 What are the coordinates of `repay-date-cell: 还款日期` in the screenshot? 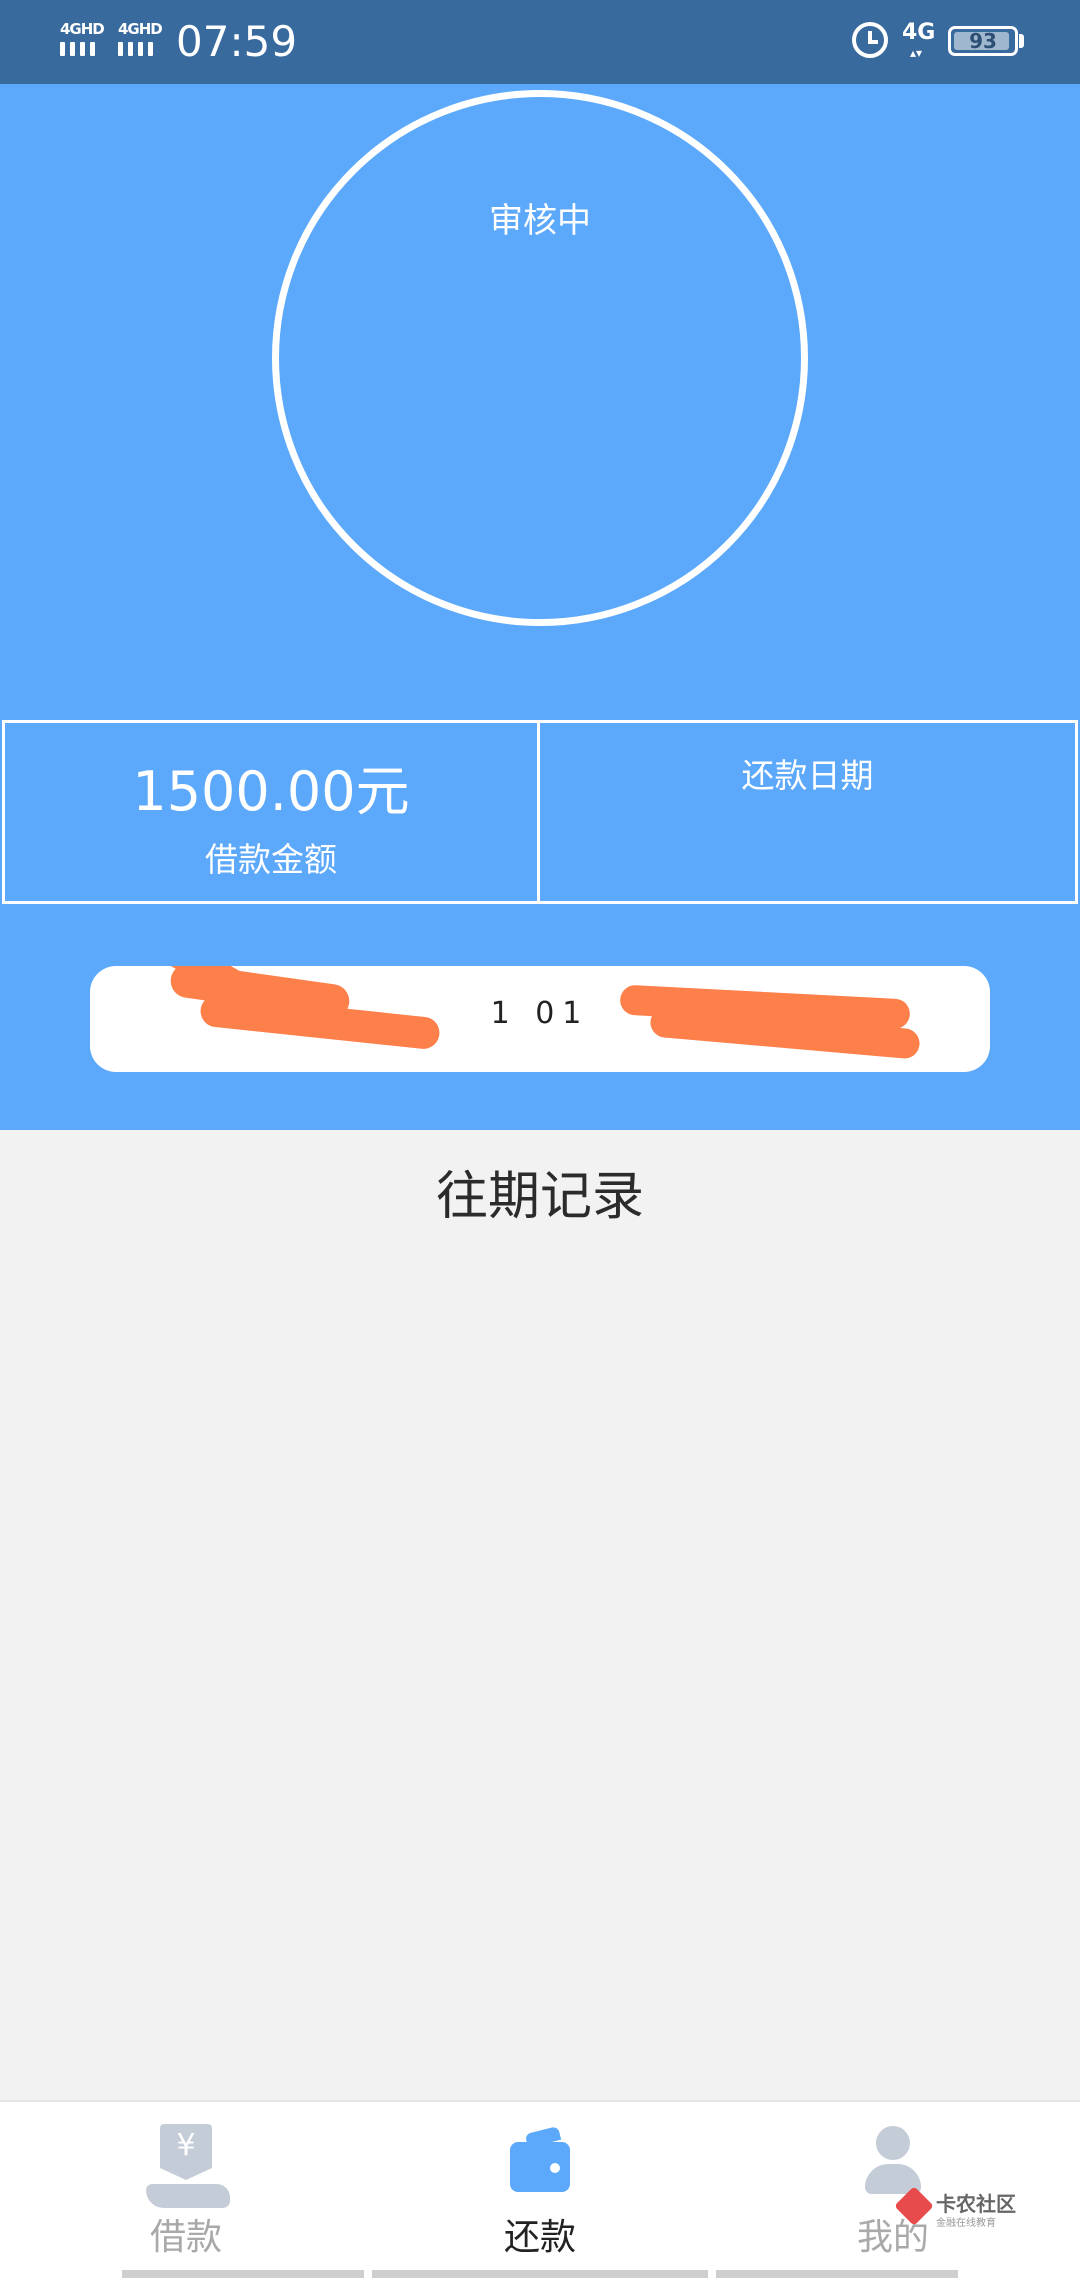 It's located at (807, 812).